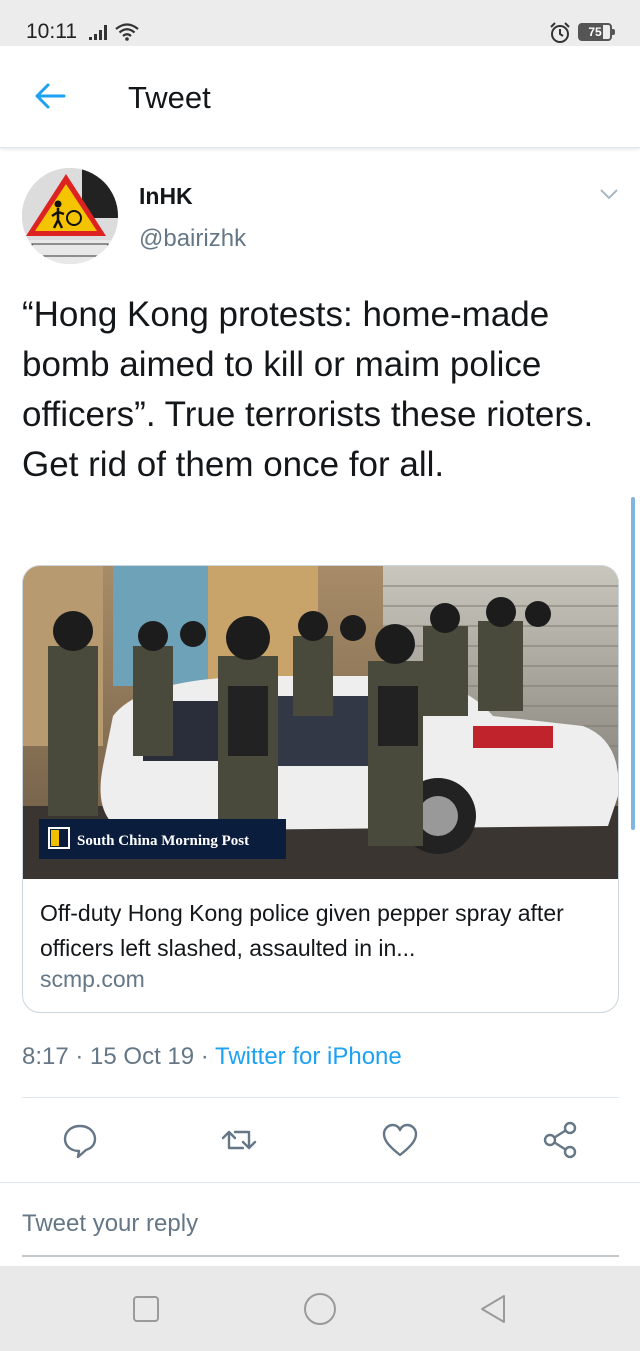  I want to click on avatar, so click(70, 216).